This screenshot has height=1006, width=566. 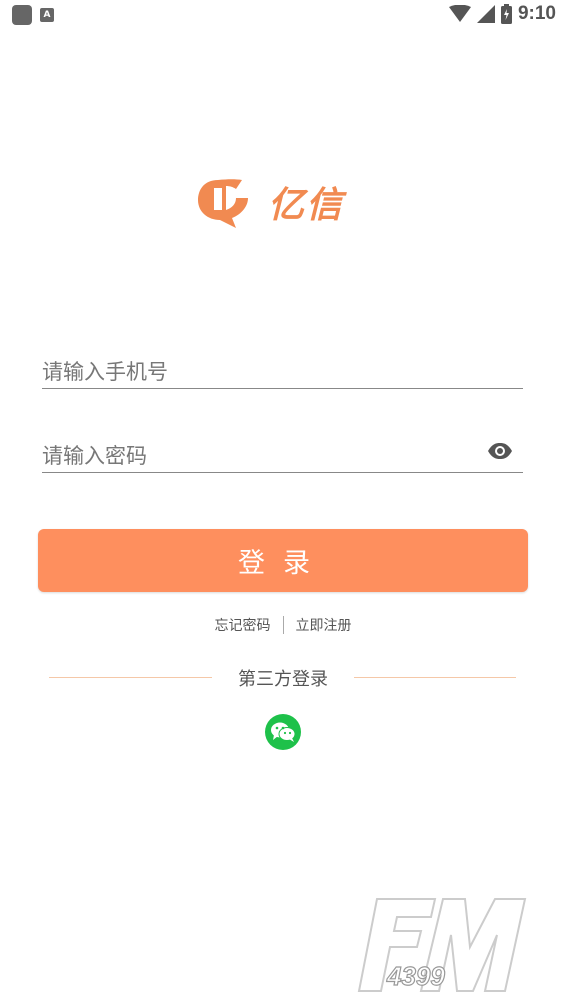 I want to click on third-party-login-label: 第三方登录, so click(x=283, y=679).